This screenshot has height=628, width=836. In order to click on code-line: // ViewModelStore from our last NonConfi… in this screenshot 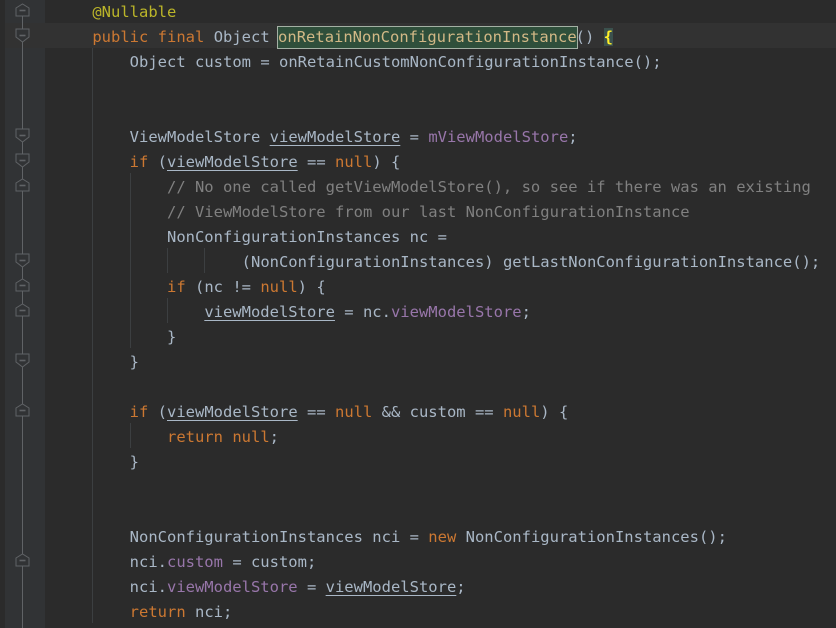, I will do `click(440, 212)`.